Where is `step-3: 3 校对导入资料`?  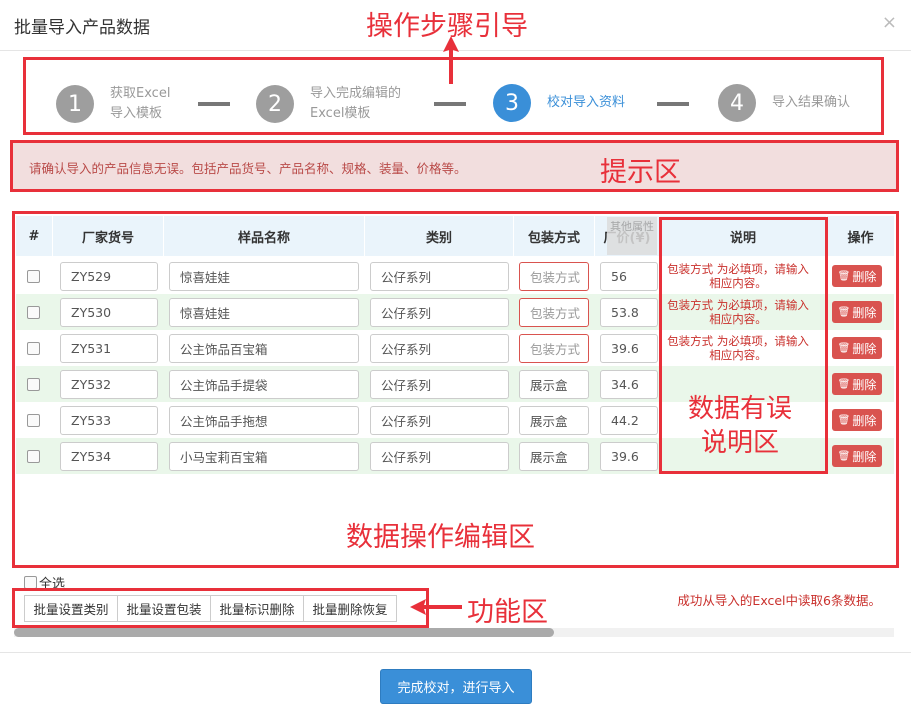
step-3: 3 校对导入资料 is located at coordinates (559, 103).